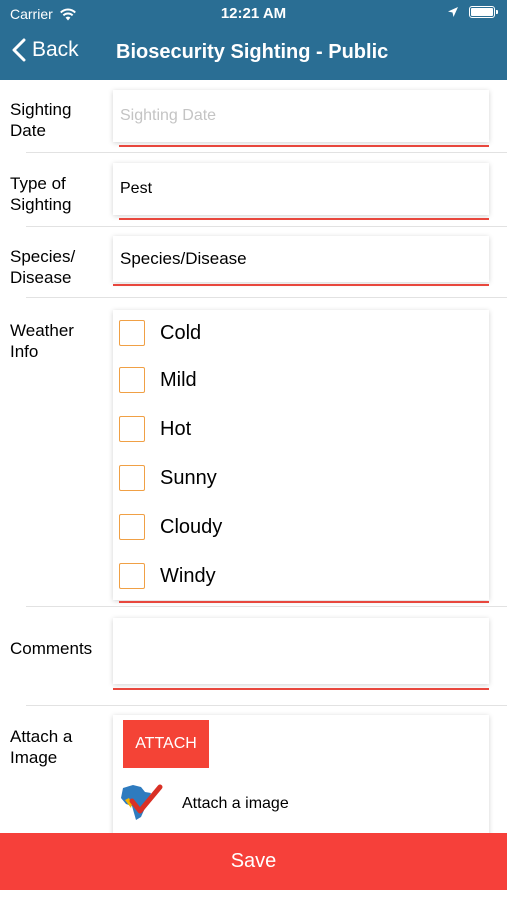  Describe the element at coordinates (178, 379) in the screenshot. I see `weather-option-label: Mild` at that location.